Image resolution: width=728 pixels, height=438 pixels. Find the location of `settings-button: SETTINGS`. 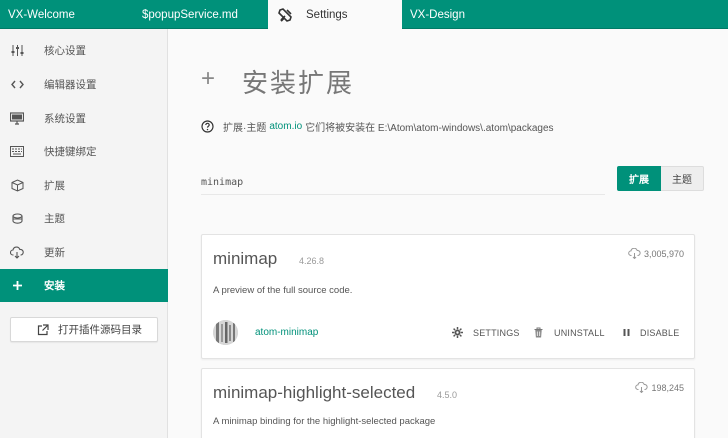

settings-button: SETTINGS is located at coordinates (486, 332).